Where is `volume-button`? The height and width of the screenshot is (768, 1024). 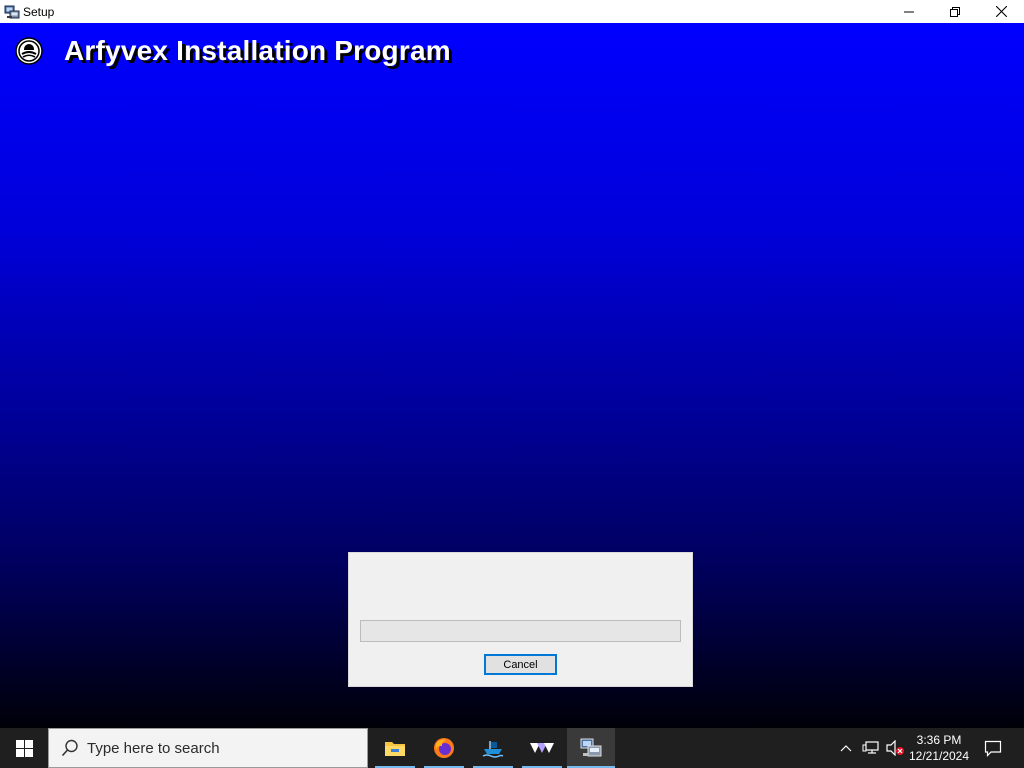 volume-button is located at coordinates (895, 748).